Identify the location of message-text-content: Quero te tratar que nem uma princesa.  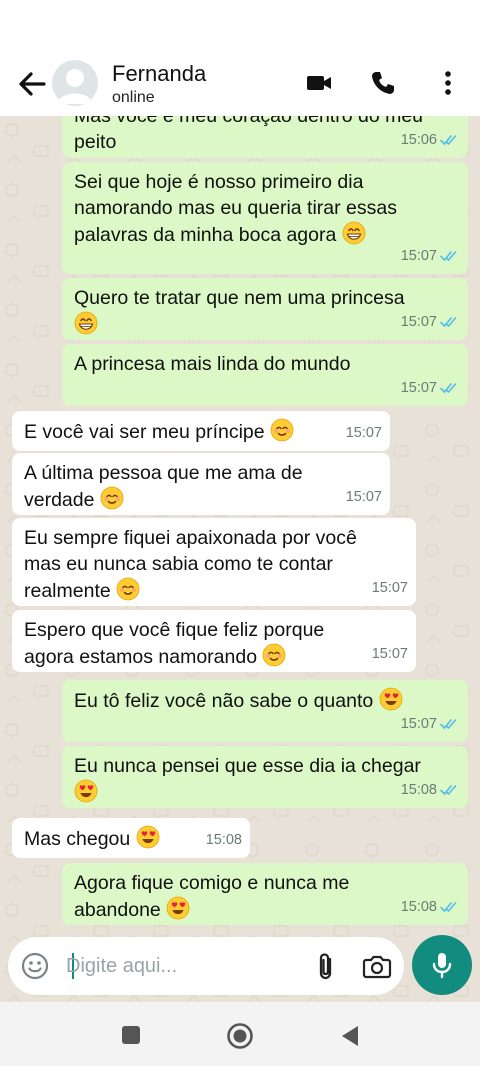
(239, 298).